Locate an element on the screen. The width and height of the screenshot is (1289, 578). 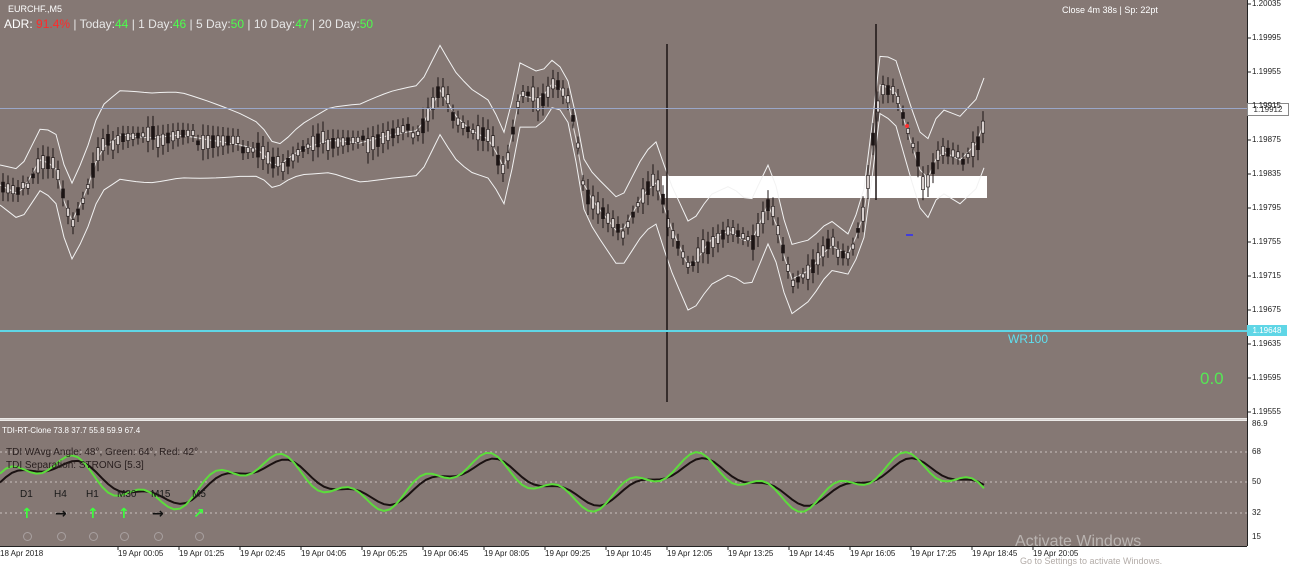
time-label: 19 Apr 17:25 is located at coordinates (934, 553).